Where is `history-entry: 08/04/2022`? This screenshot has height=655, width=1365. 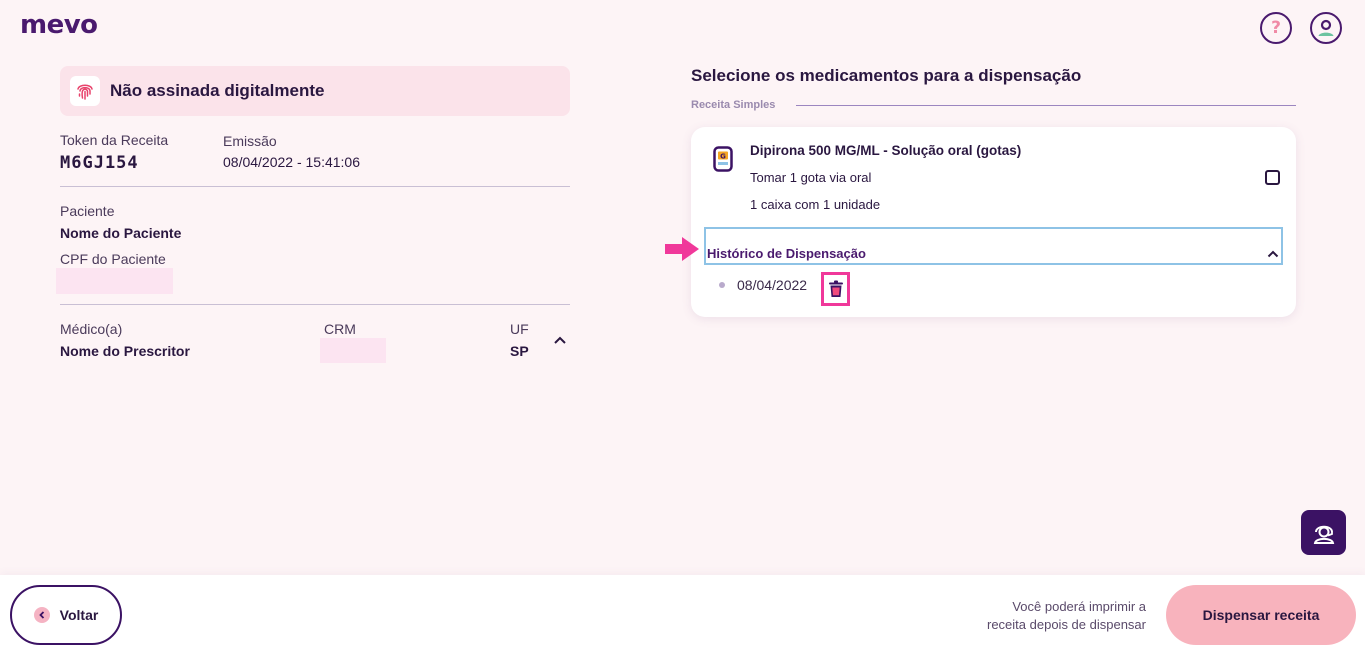
history-entry: 08/04/2022 is located at coordinates (763, 285).